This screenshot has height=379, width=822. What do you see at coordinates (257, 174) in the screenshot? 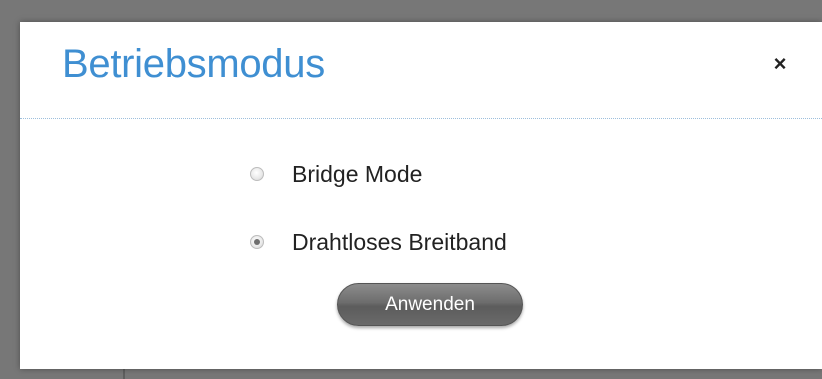
I see `radio-button-bridge-mode` at bounding box center [257, 174].